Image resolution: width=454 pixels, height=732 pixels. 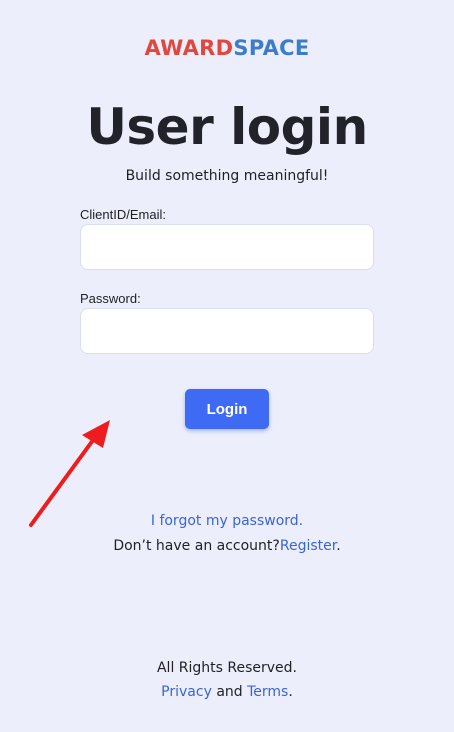 I want to click on logo-part-award: AWARD, so click(x=189, y=48).